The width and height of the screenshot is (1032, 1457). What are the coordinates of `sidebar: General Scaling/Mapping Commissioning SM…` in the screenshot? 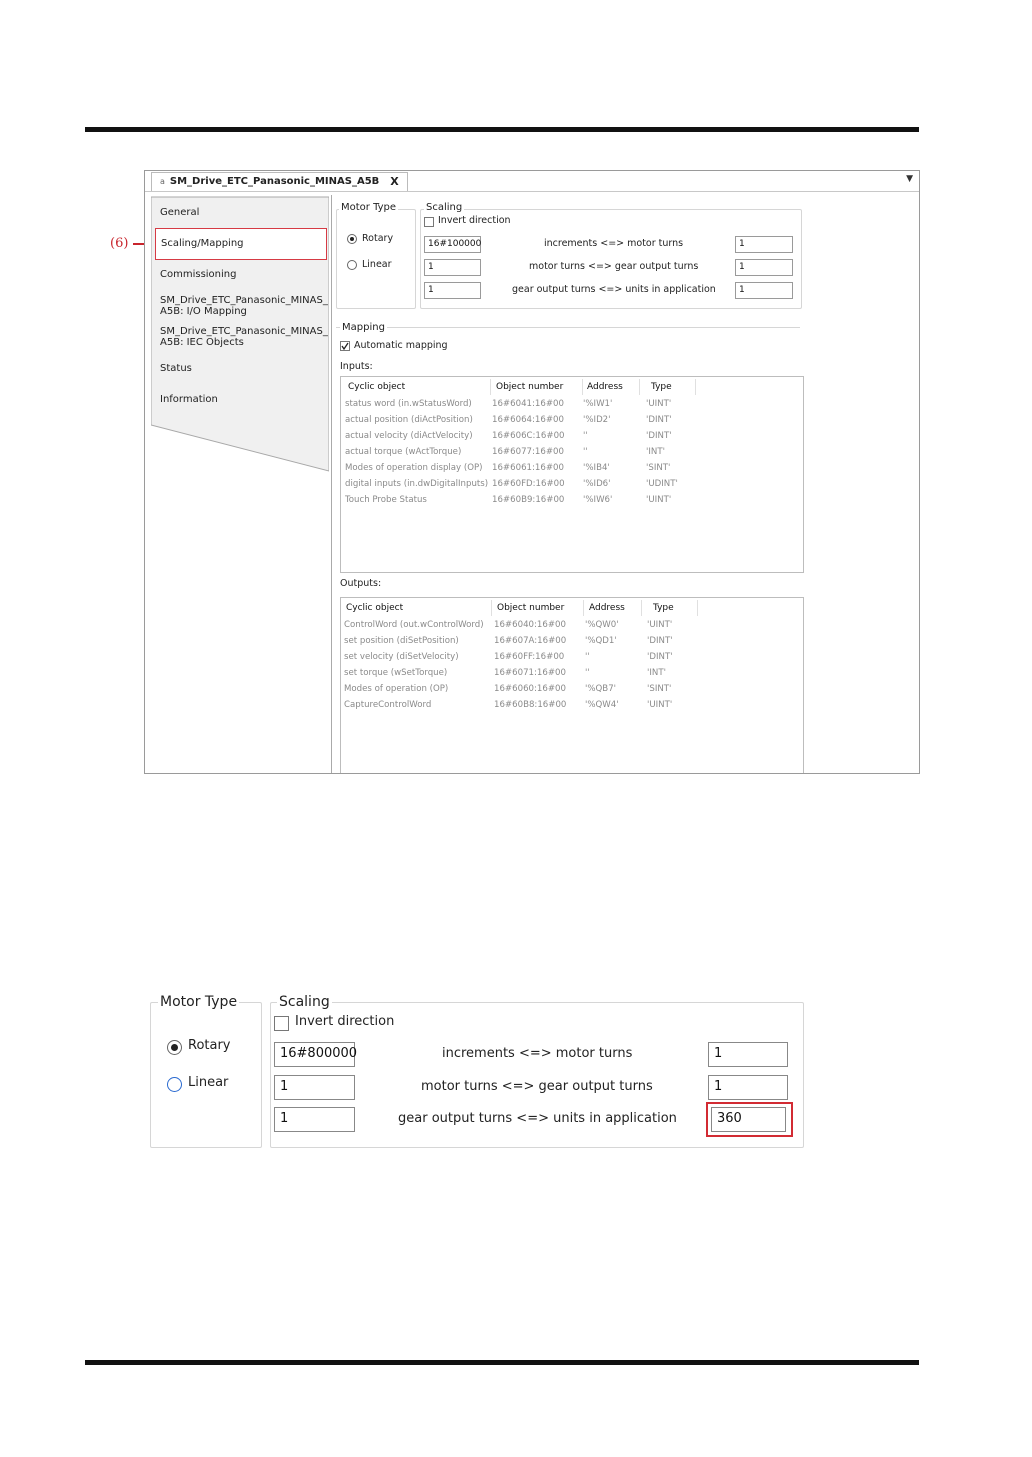 It's located at (240, 484).